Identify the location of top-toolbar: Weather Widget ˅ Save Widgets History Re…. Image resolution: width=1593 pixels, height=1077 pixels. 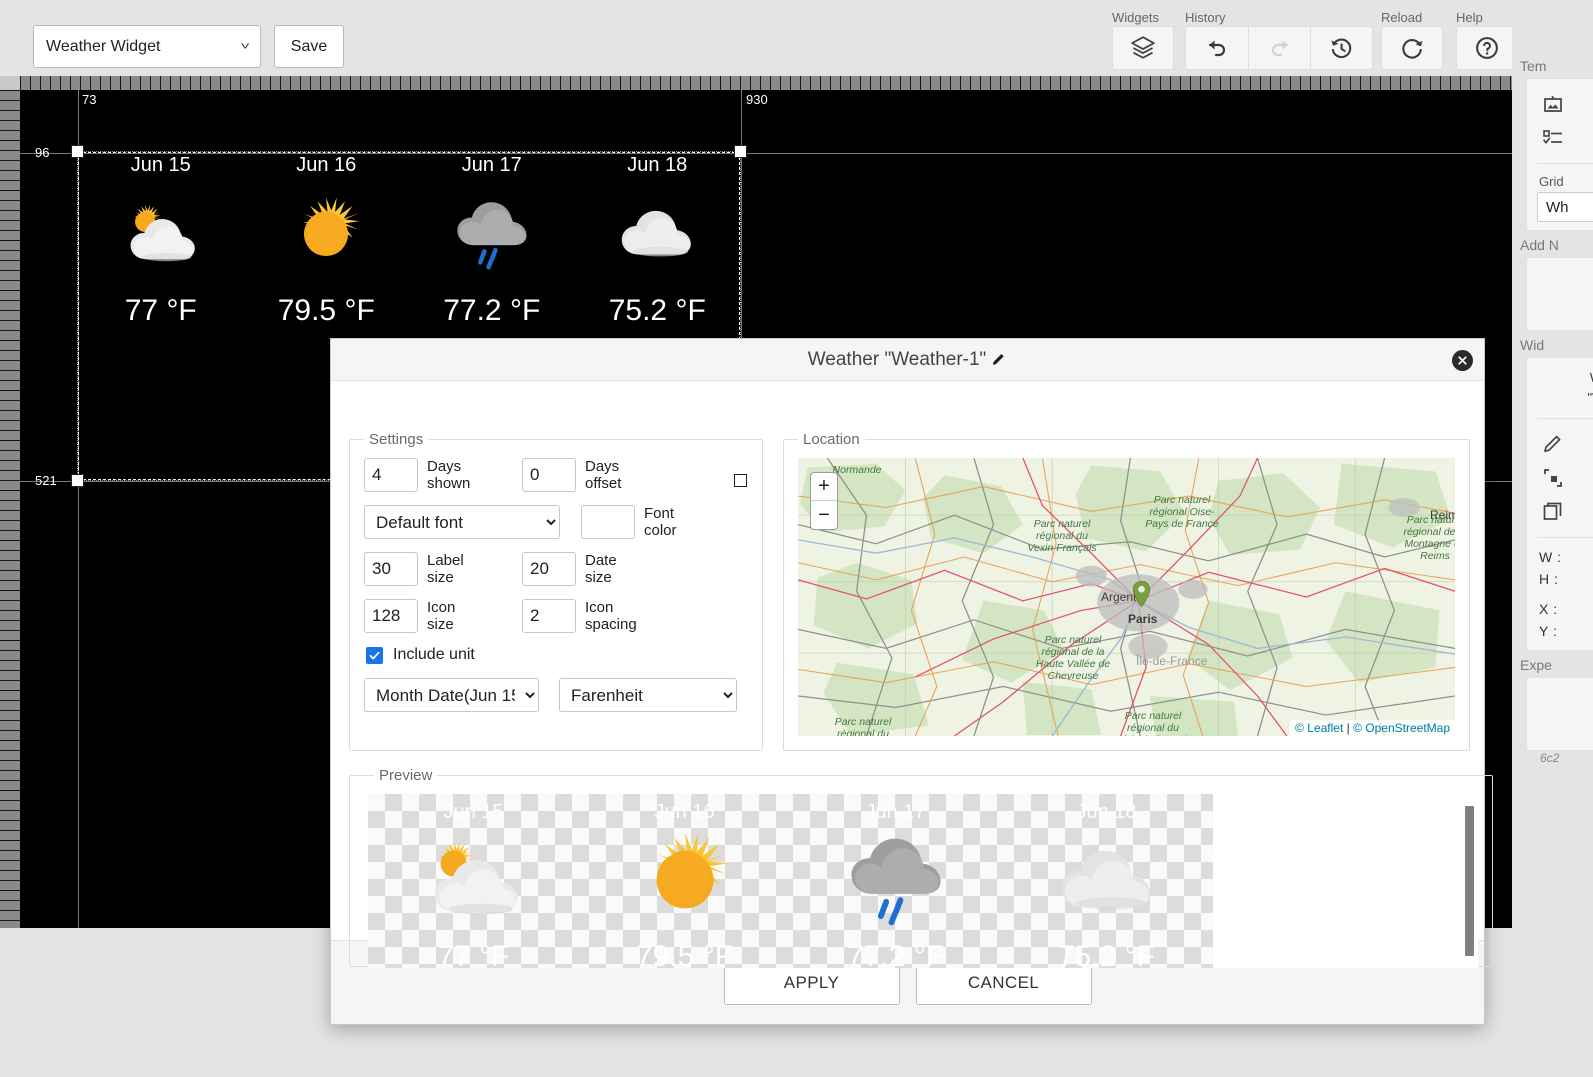
(796, 38).